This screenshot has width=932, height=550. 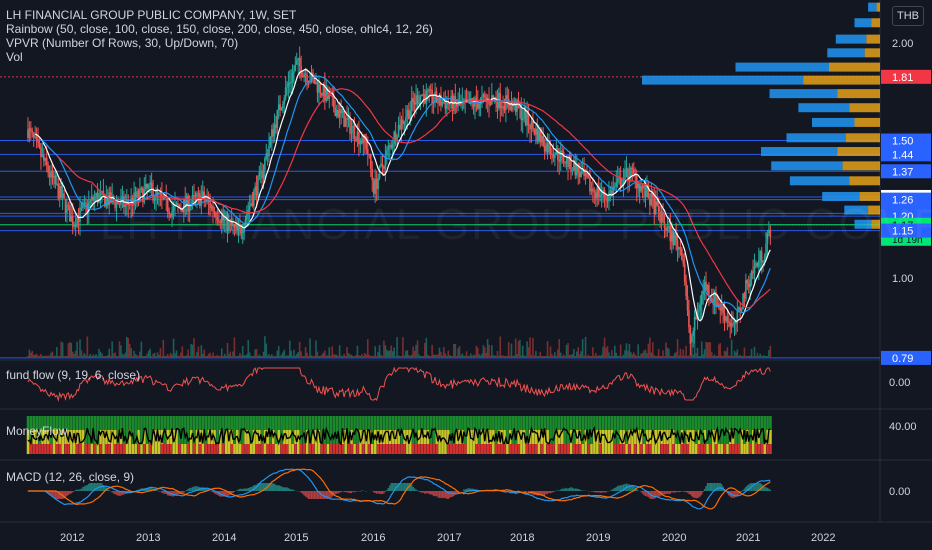 I want to click on moneyflow-label: MoneyFlow, so click(x=36, y=431).